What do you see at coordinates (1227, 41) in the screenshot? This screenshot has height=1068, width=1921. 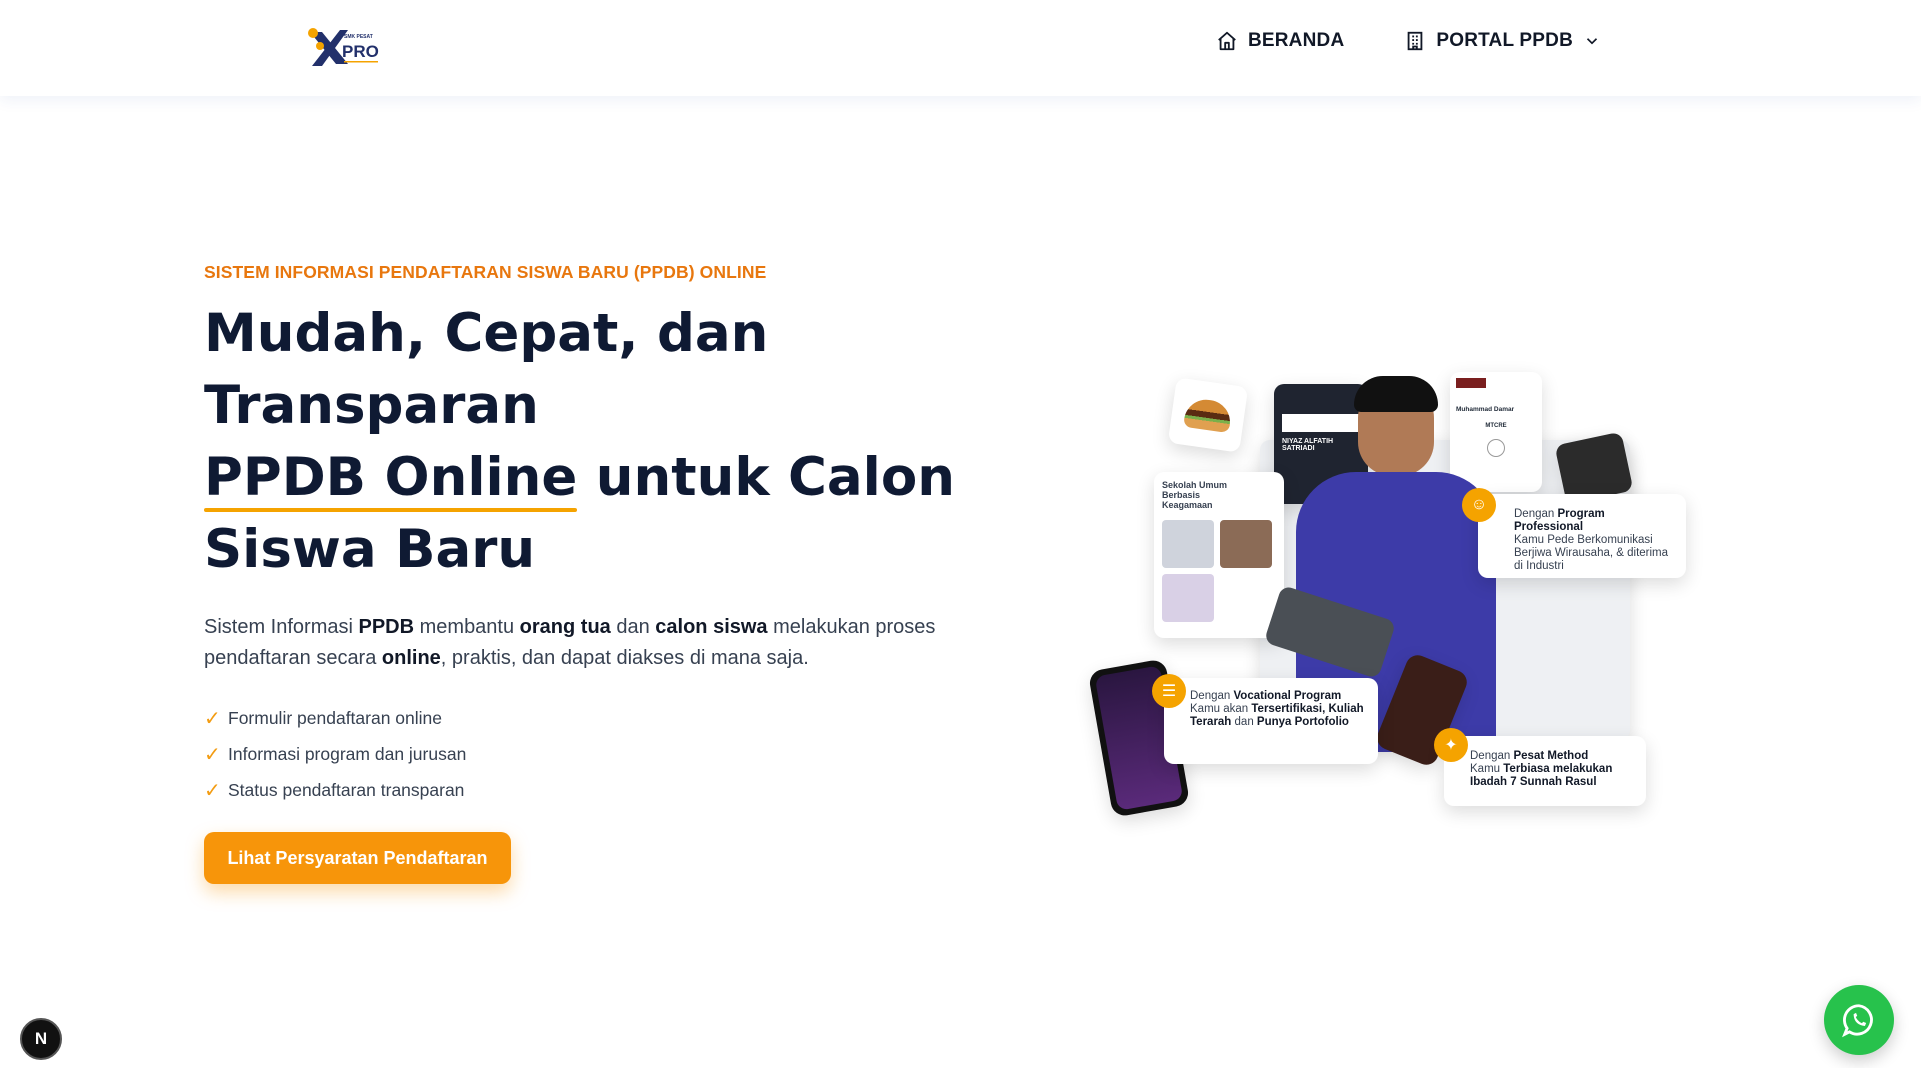 I see `home-icon` at bounding box center [1227, 41].